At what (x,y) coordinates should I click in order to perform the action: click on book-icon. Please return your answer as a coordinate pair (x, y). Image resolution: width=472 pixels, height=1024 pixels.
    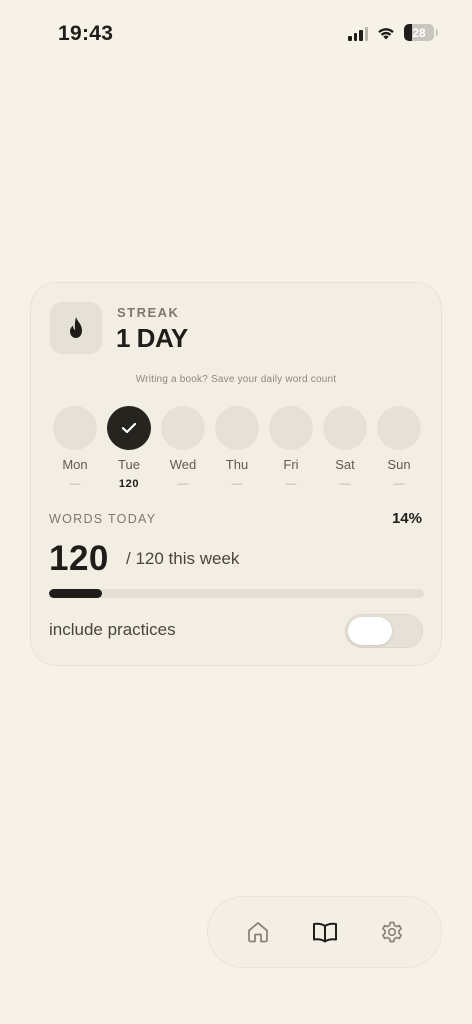
    Looking at the image, I should click on (324, 932).